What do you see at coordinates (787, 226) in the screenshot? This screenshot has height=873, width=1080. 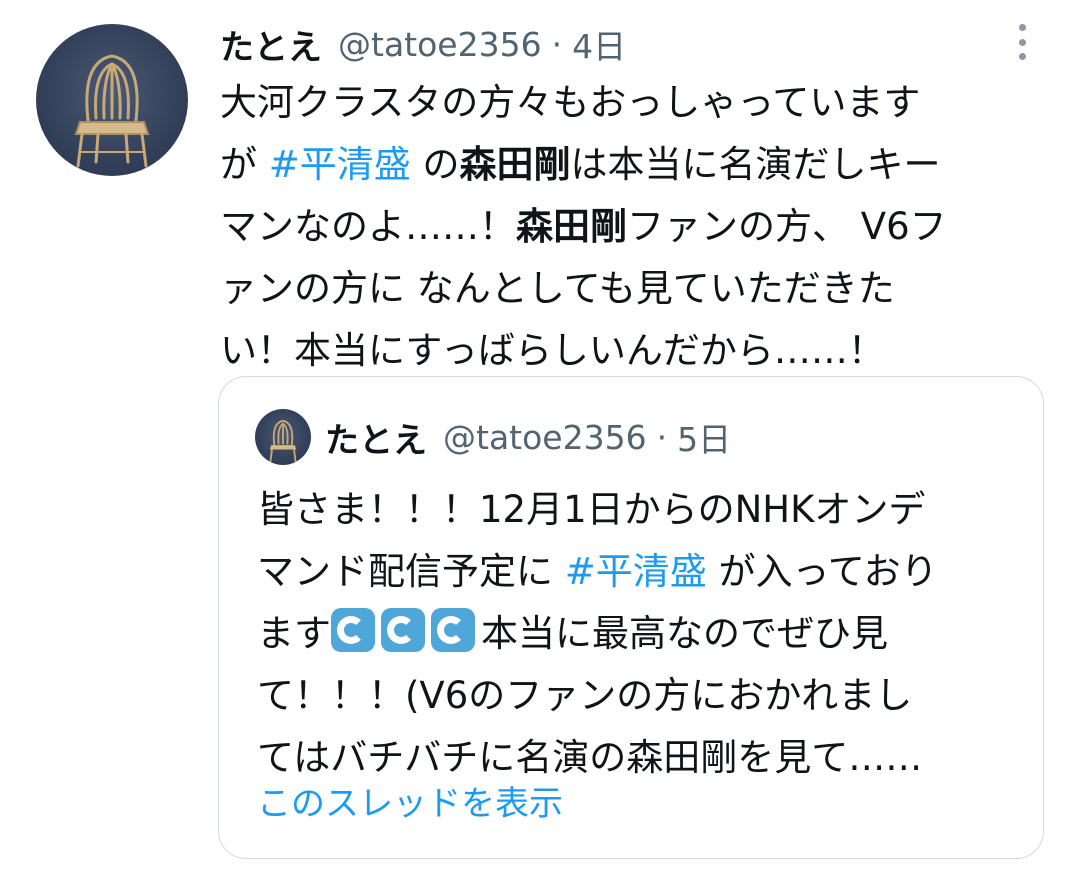 I see `text-fragment: ファンの方、 V6フ` at bounding box center [787, 226].